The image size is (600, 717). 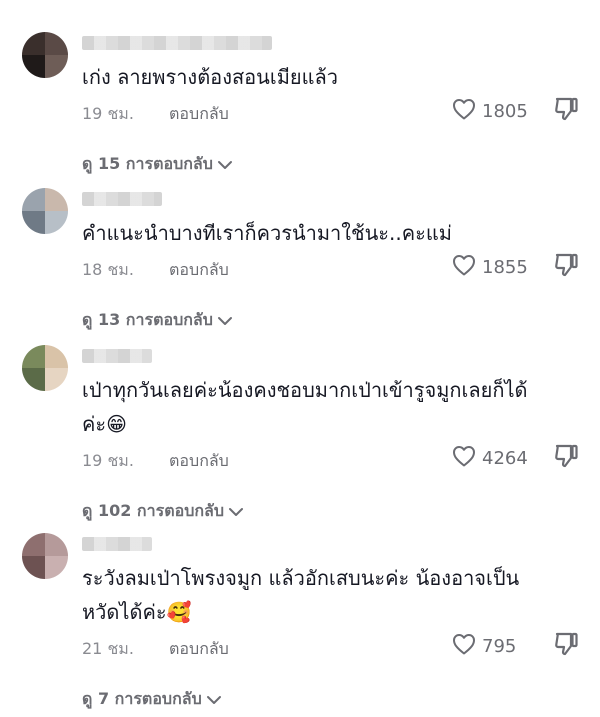 I want to click on comment-text: คำแนะนำบางทีเราก็ควรนำมาใช้นะ..คะแม่, so click(x=267, y=233).